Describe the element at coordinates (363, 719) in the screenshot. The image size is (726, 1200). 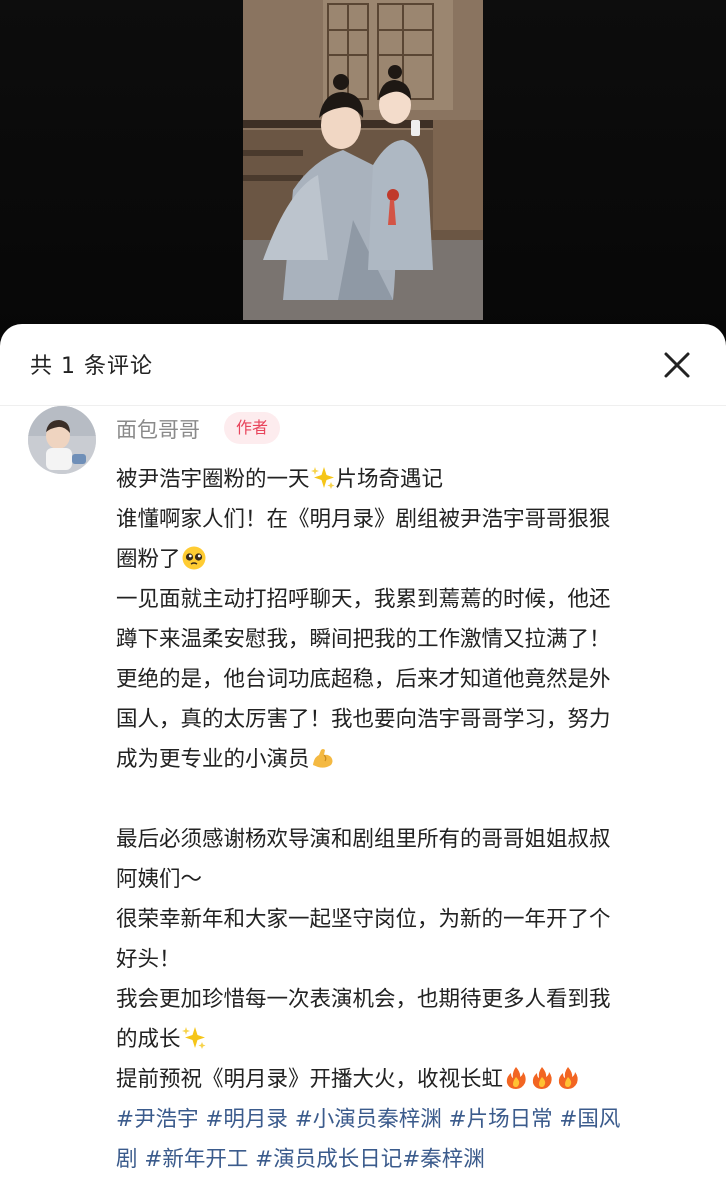
I see `comment-line: 国人，真的太厉害了！我也要向浩宇哥哥学习，努力` at that location.